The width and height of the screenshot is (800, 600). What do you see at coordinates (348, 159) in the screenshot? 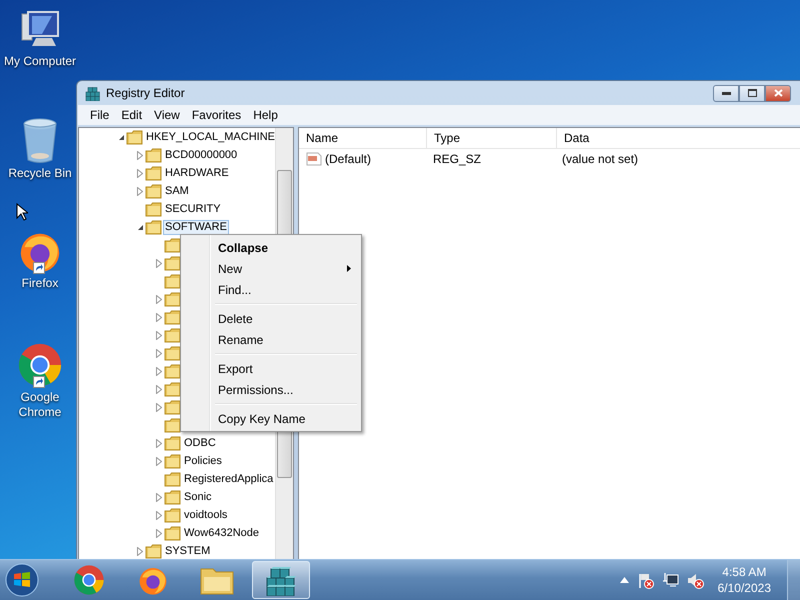
I see `table-cell: (Default)` at bounding box center [348, 159].